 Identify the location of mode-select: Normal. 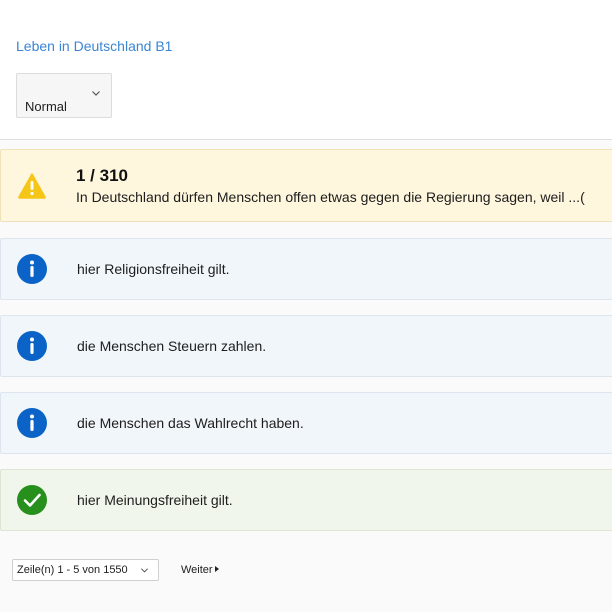
(64, 95).